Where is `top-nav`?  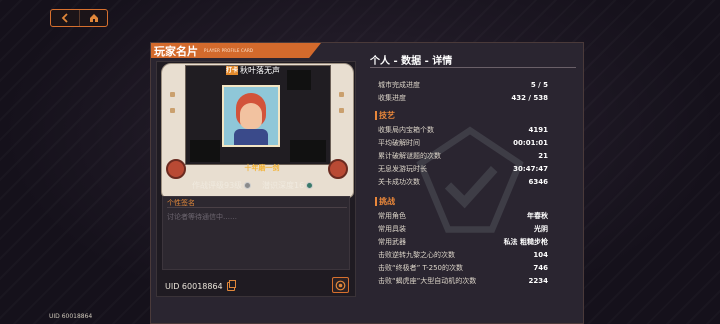 top-nav is located at coordinates (79, 18).